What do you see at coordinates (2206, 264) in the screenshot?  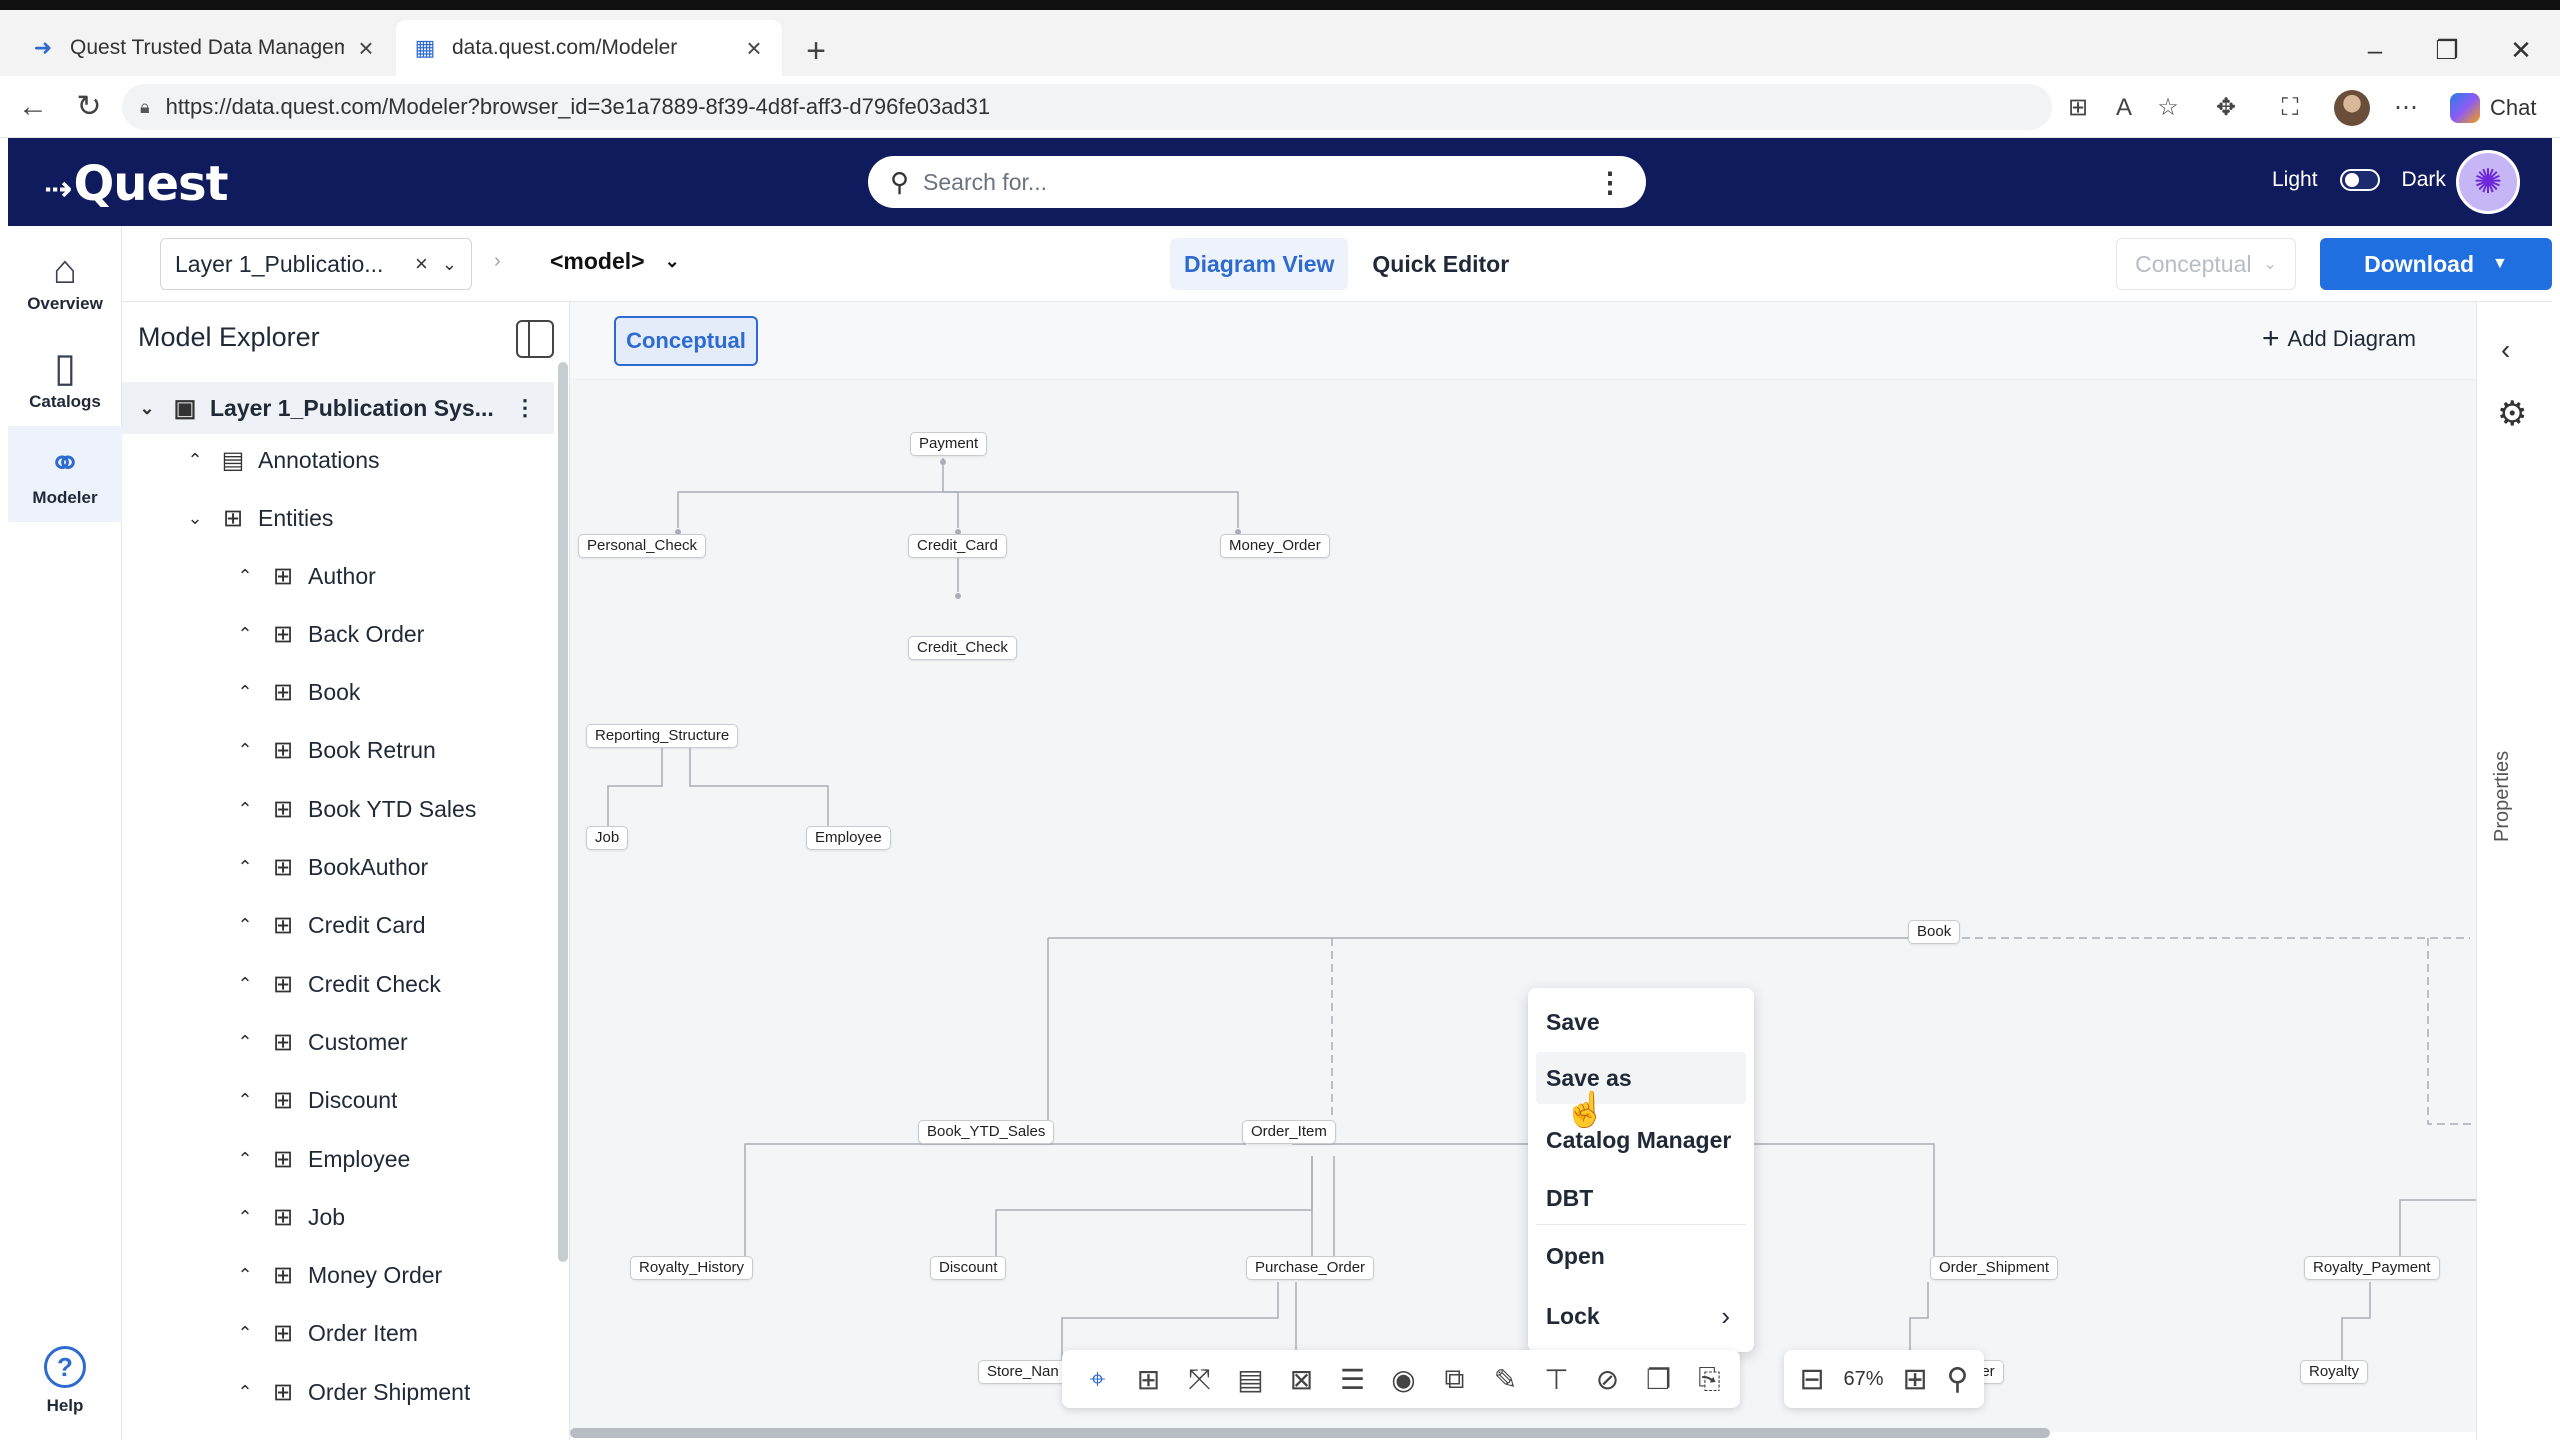 I see `level-select: Conceptual ⌄` at bounding box center [2206, 264].